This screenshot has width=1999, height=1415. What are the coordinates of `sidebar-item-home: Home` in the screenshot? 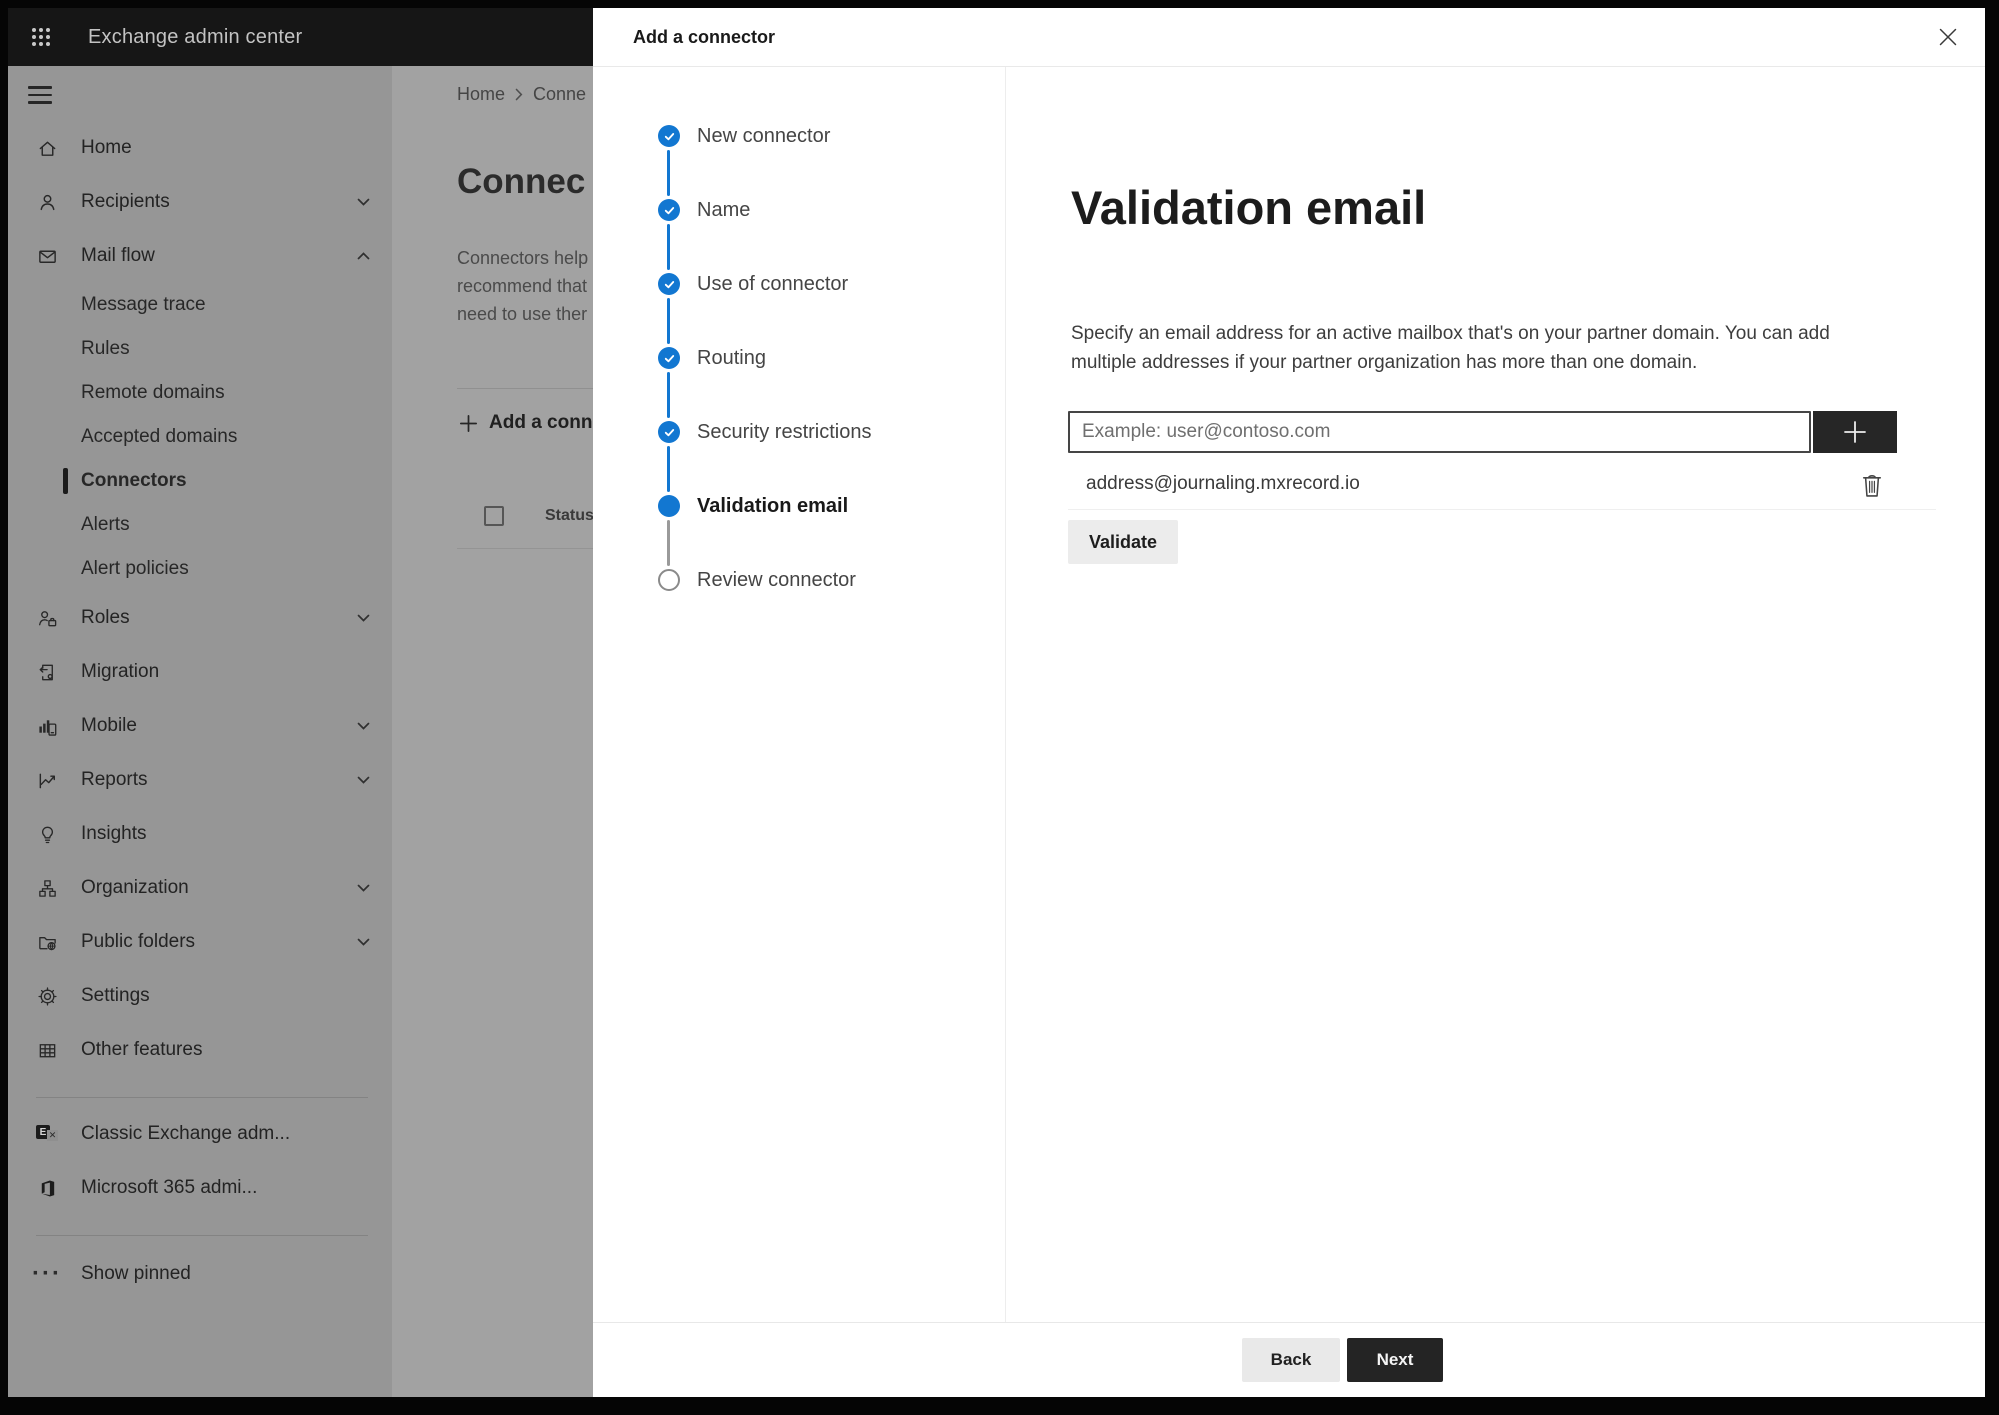 It's located at (200, 148).